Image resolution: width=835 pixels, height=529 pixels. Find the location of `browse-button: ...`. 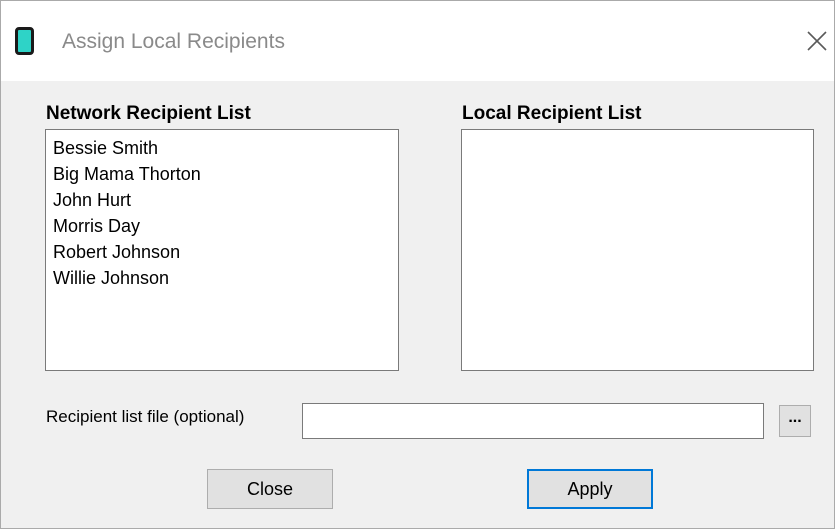

browse-button: ... is located at coordinates (795, 421).